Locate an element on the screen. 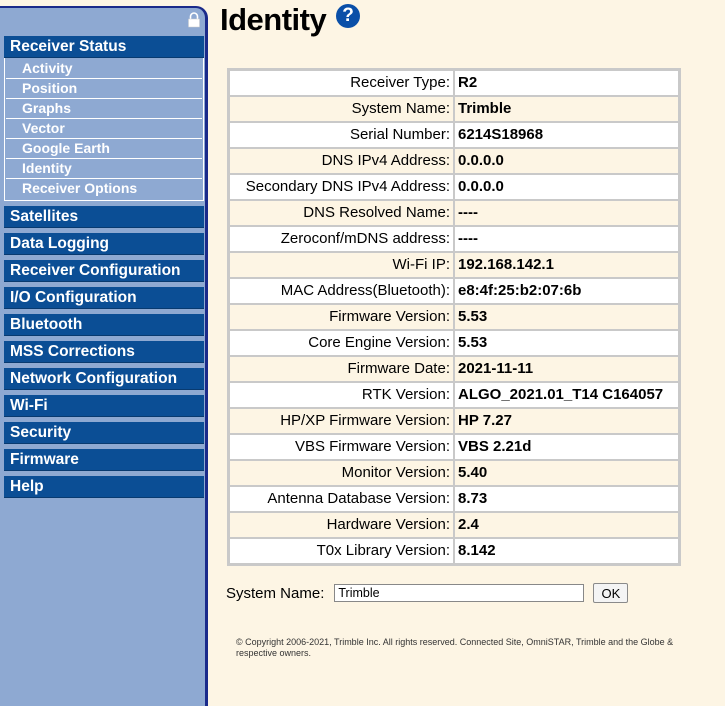 This screenshot has width=725, height=706. sidebar-item-position: Position is located at coordinates (104, 89).